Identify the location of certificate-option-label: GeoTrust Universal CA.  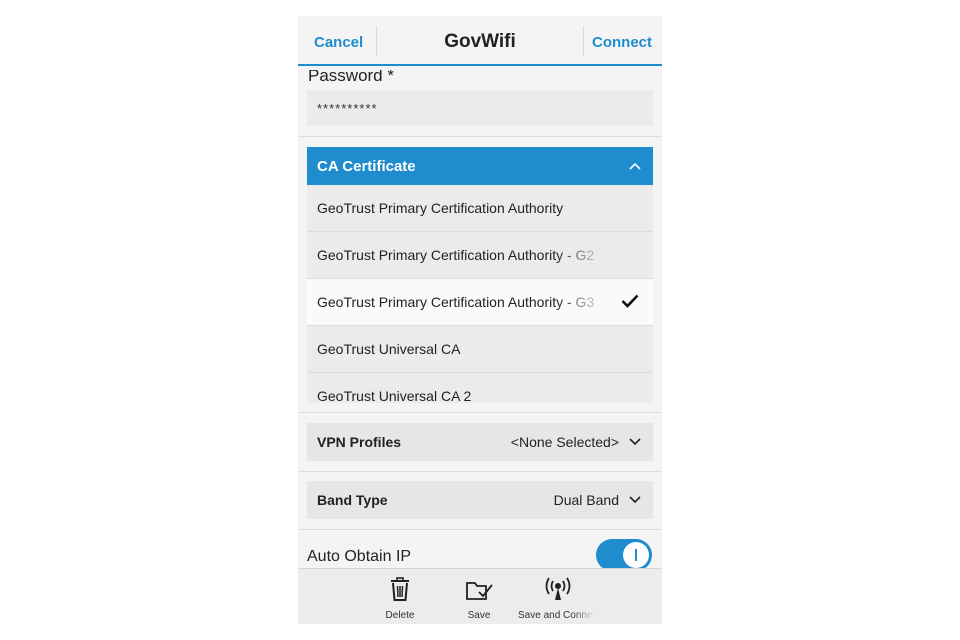
(389, 349).